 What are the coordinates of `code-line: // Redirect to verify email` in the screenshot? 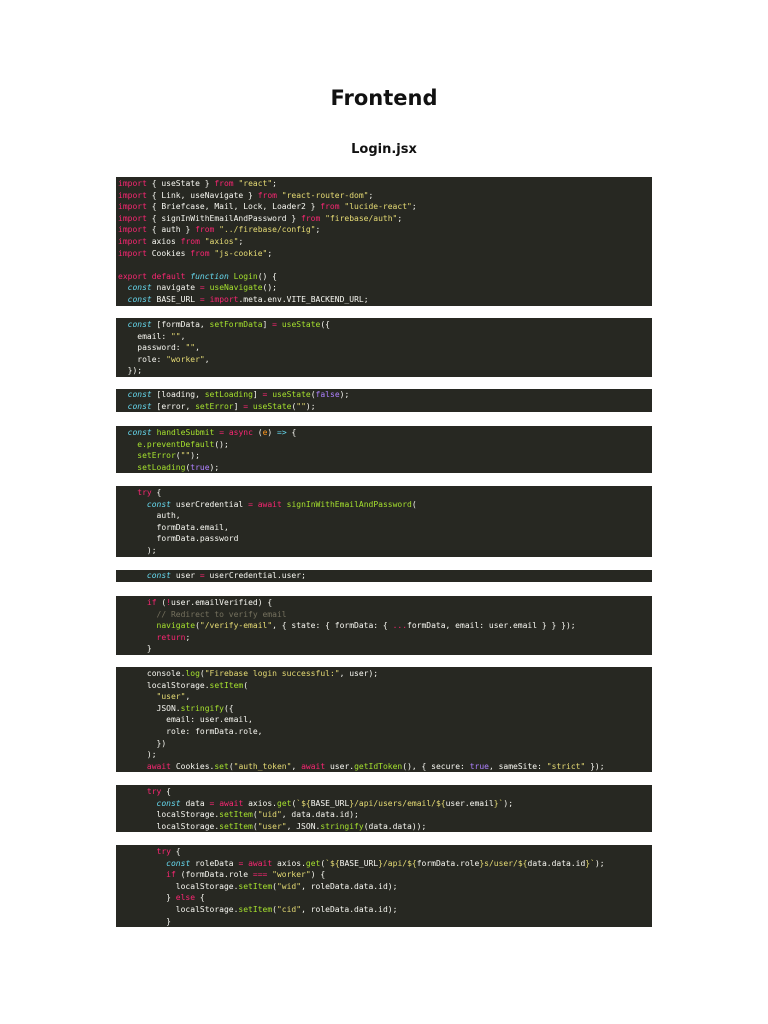 It's located at (384, 615).